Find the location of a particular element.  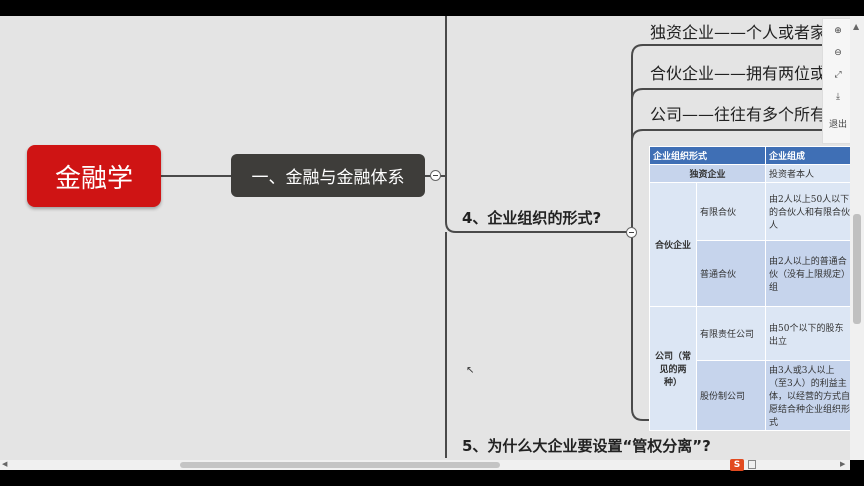

root-label: 金融学 is located at coordinates (93, 178).